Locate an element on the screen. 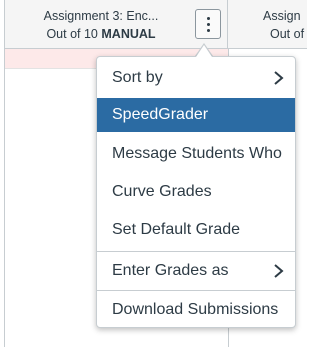 This screenshot has height=347, width=320. menu-item-label: Download Submissions is located at coordinates (195, 309).